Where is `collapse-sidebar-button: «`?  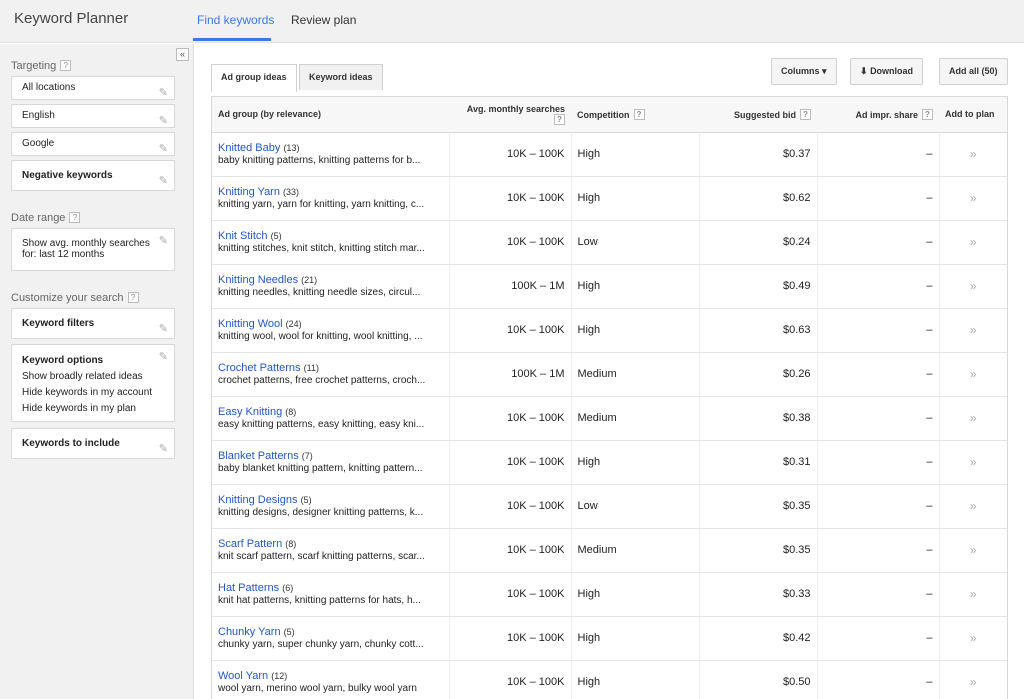
collapse-sidebar-button: « is located at coordinates (182, 54).